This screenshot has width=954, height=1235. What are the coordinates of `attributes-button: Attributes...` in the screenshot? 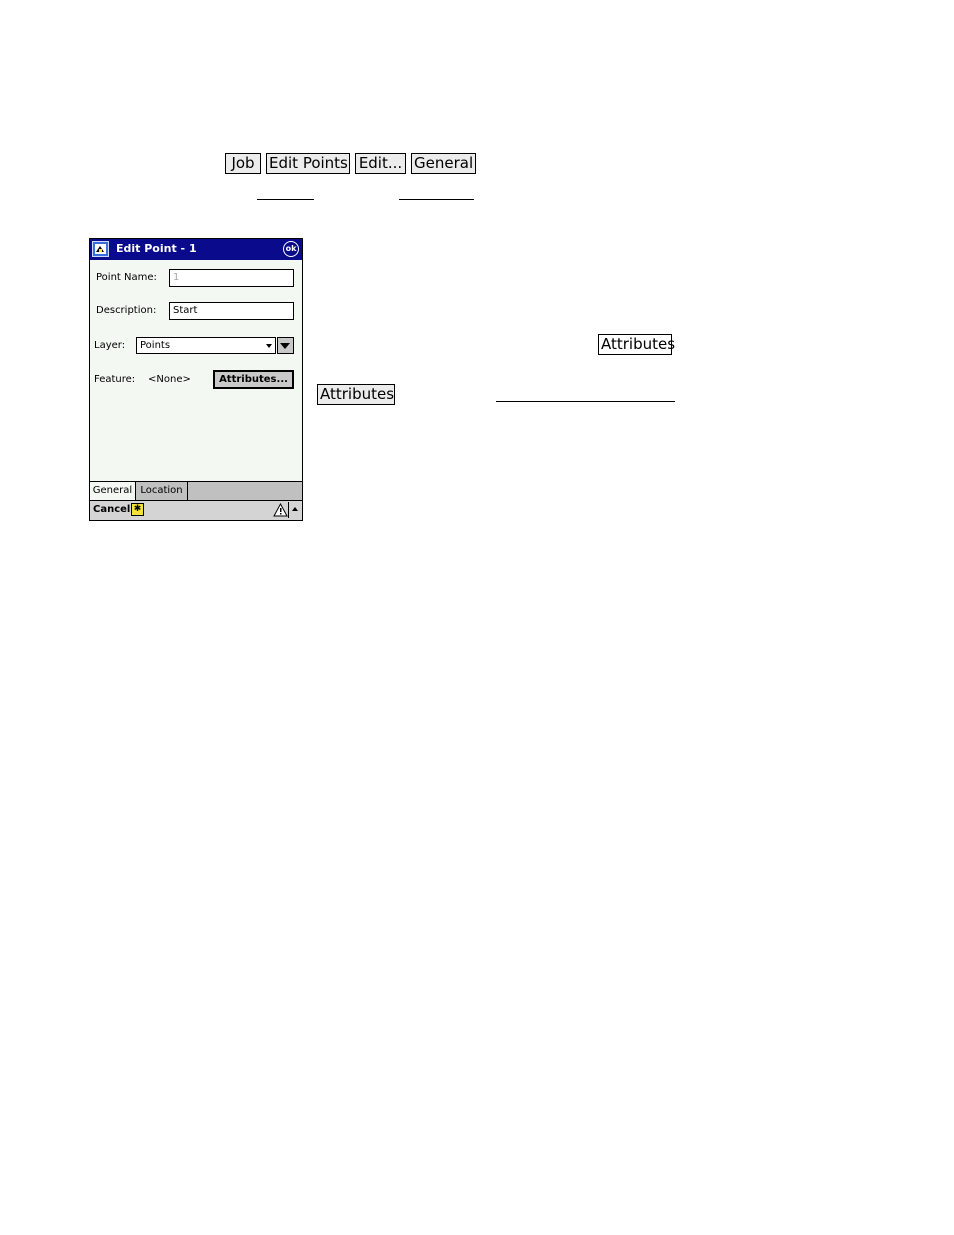 It's located at (253, 379).